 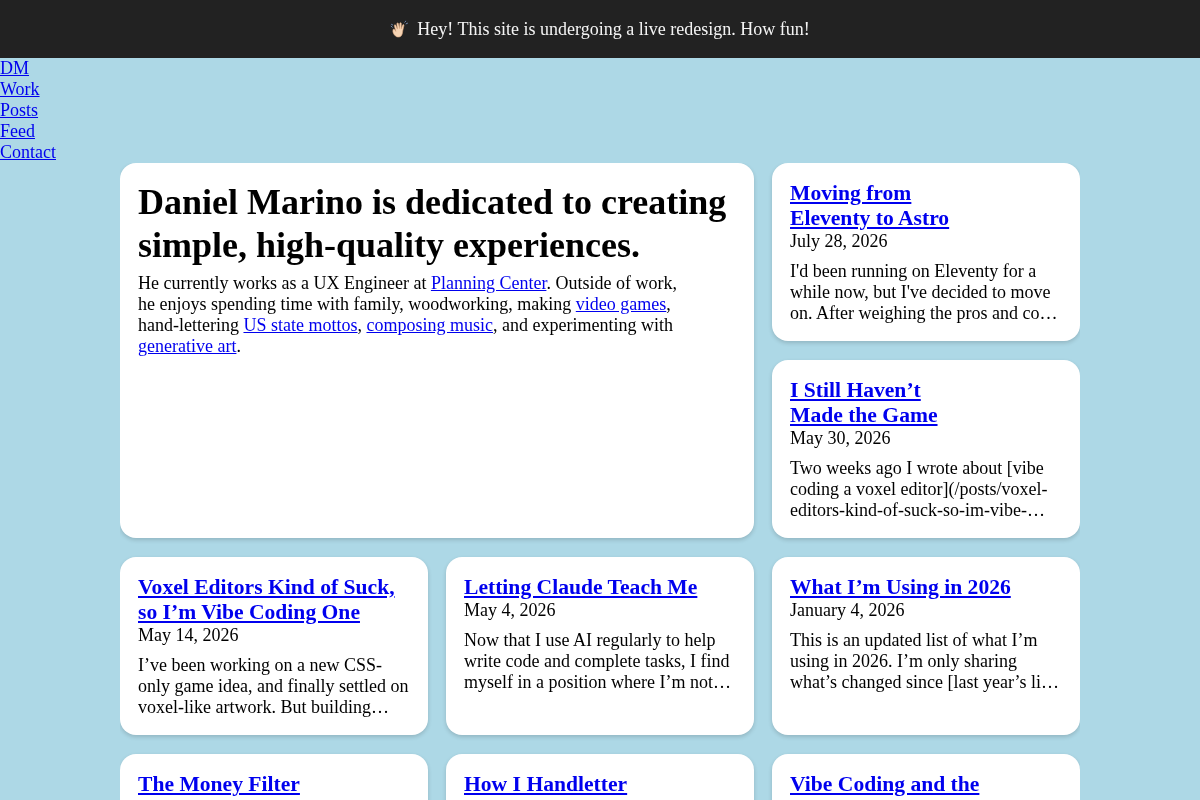 What do you see at coordinates (510, 610) in the screenshot?
I see `post-date: May 4, 2026` at bounding box center [510, 610].